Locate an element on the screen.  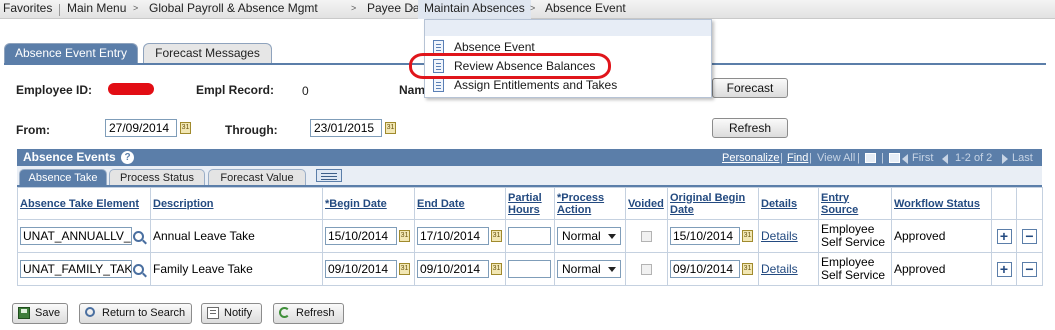
search-icon is located at coordinates (90, 312).